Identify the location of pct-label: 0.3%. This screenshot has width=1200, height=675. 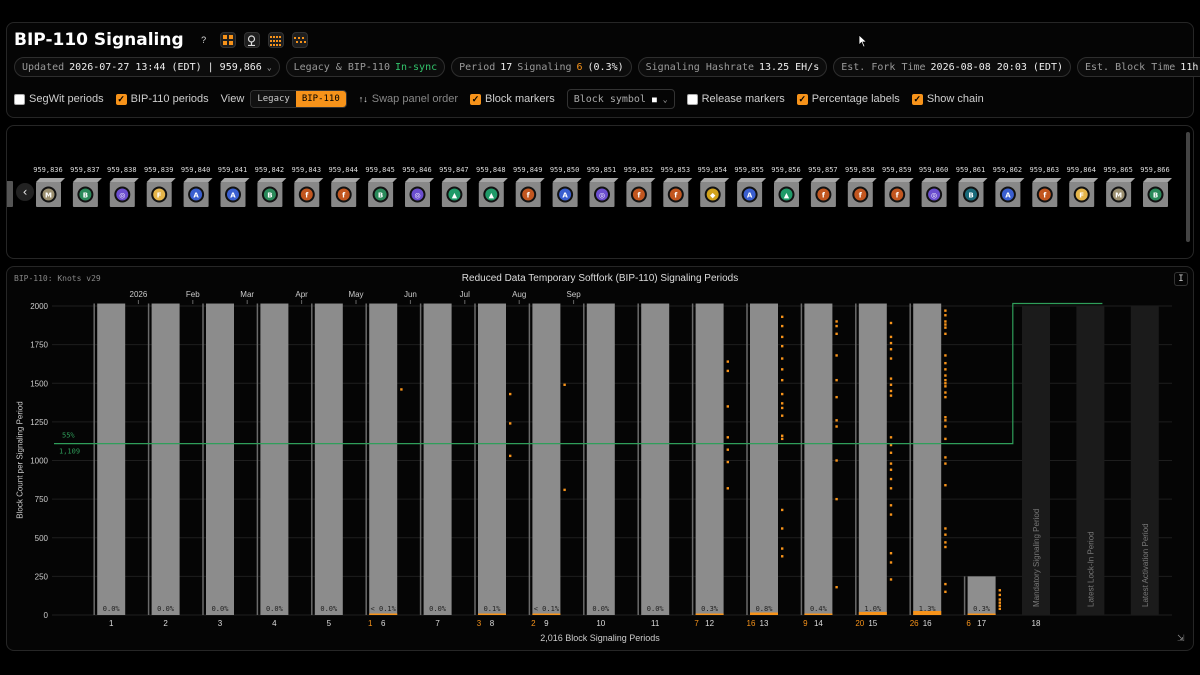
(710, 609).